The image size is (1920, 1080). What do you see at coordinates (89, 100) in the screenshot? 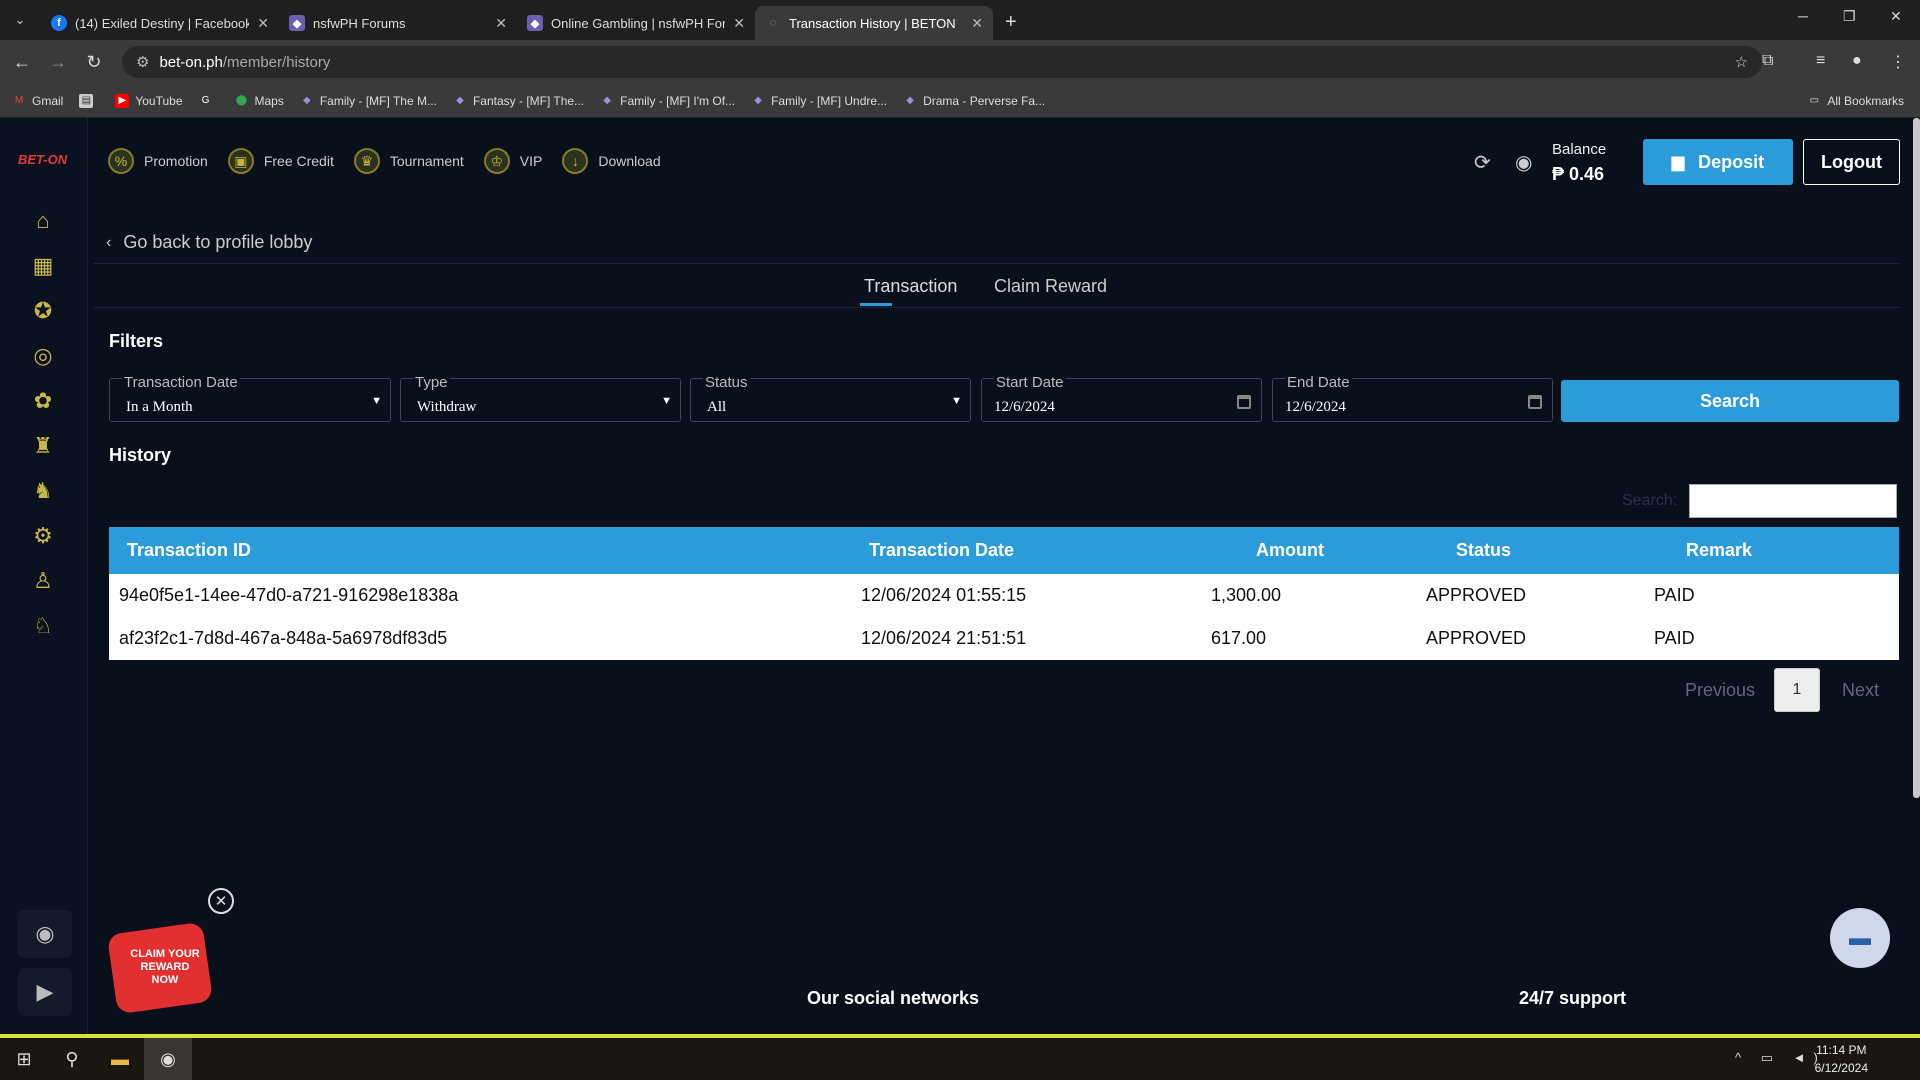
I see `bookmark-doc: ▤` at bounding box center [89, 100].